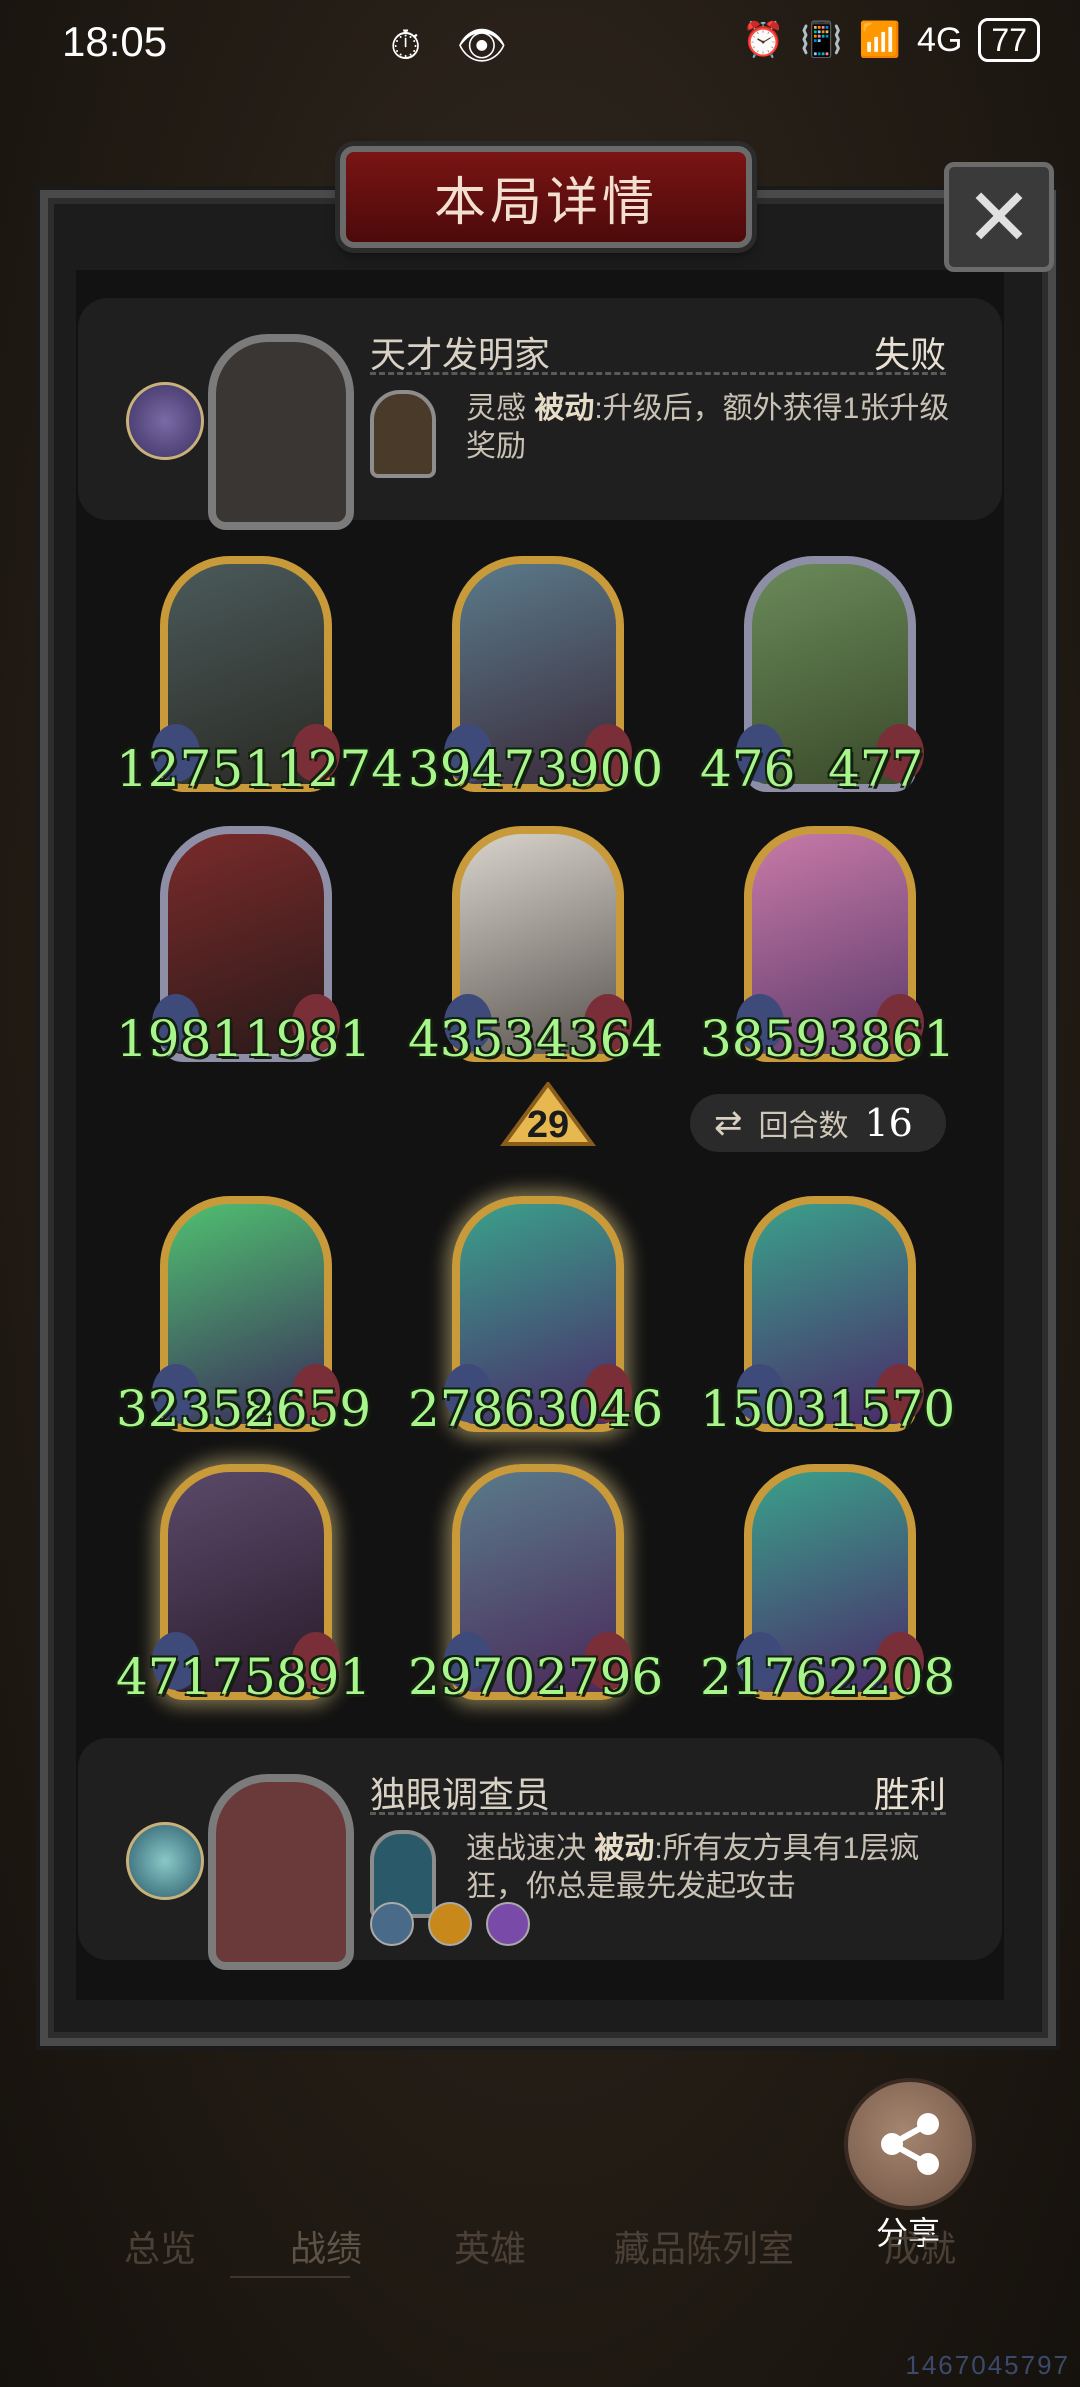 This screenshot has width=1080, height=2387. Describe the element at coordinates (803, 1126) in the screenshot. I see `rounds-label: 回合数` at that location.